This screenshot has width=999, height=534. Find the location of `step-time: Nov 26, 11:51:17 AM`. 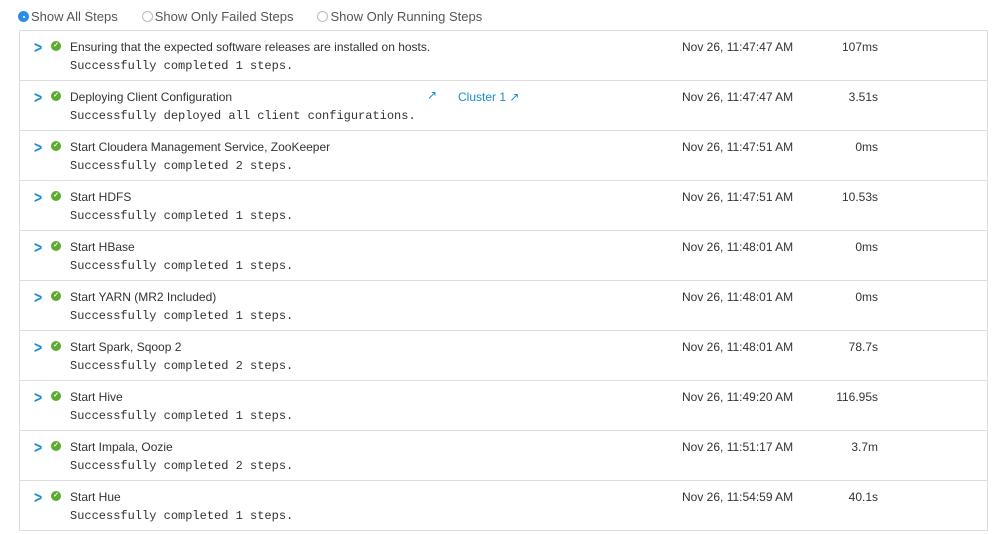

step-time: Nov 26, 11:51:17 AM is located at coordinates (738, 447).